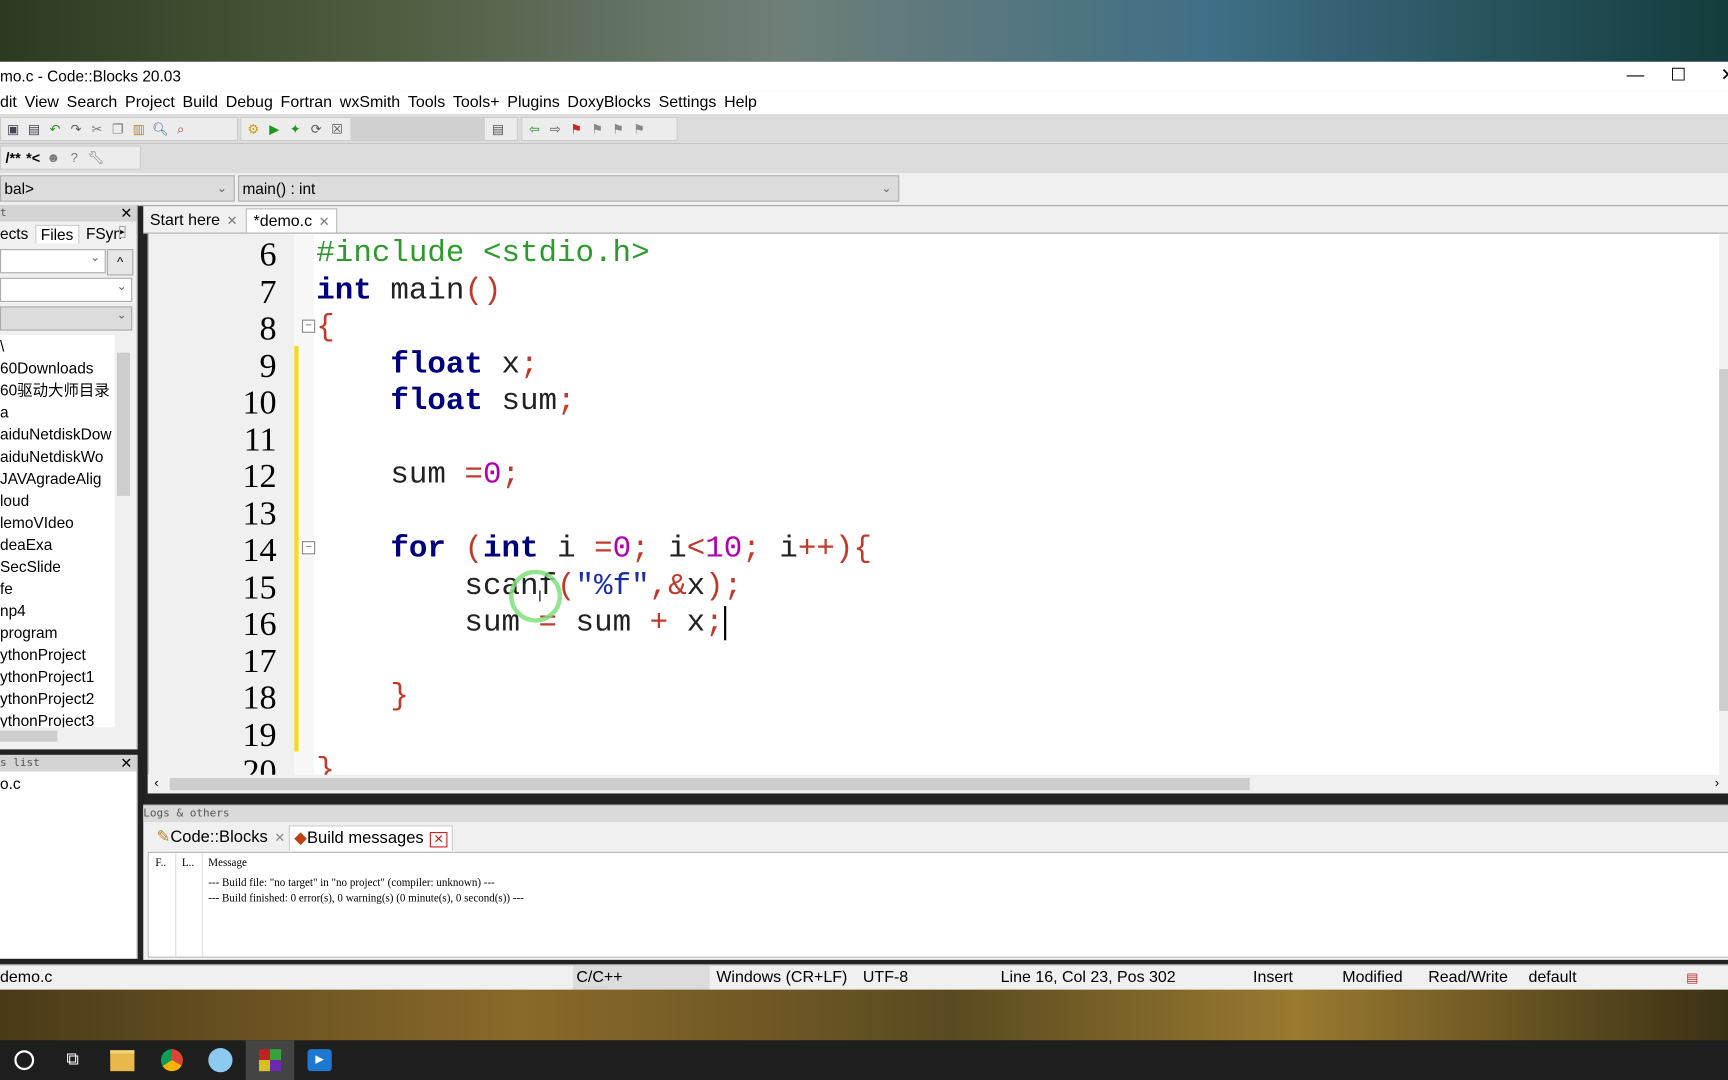 The height and width of the screenshot is (1080, 1728). Describe the element at coordinates (57, 456) in the screenshot. I see `file-item: aiduNetdiskWo` at that location.